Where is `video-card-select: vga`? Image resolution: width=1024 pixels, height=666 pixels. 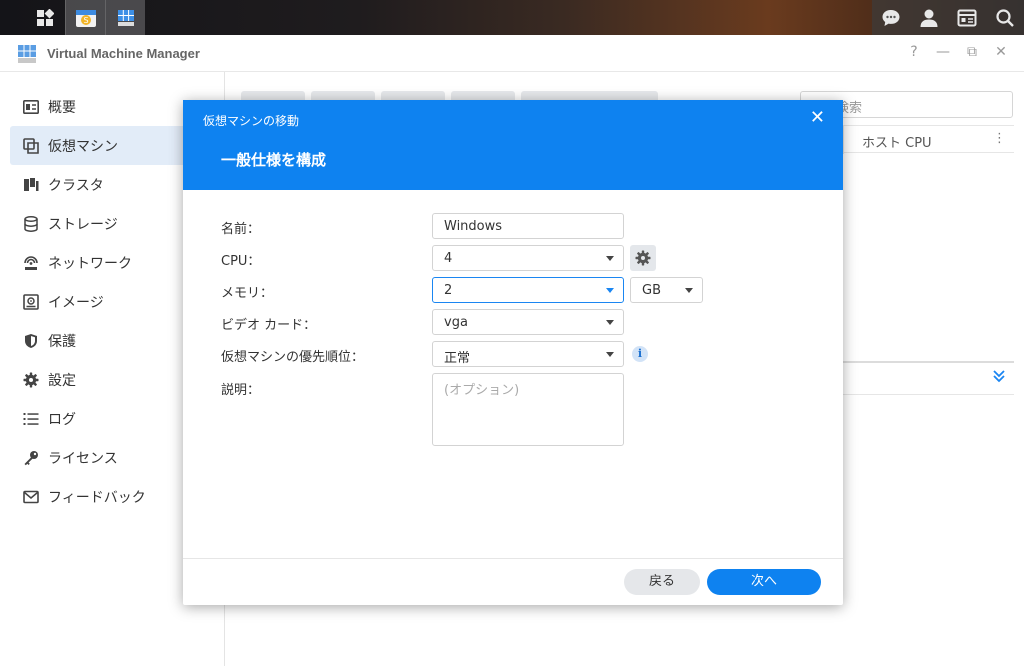 video-card-select: vga is located at coordinates (528, 322).